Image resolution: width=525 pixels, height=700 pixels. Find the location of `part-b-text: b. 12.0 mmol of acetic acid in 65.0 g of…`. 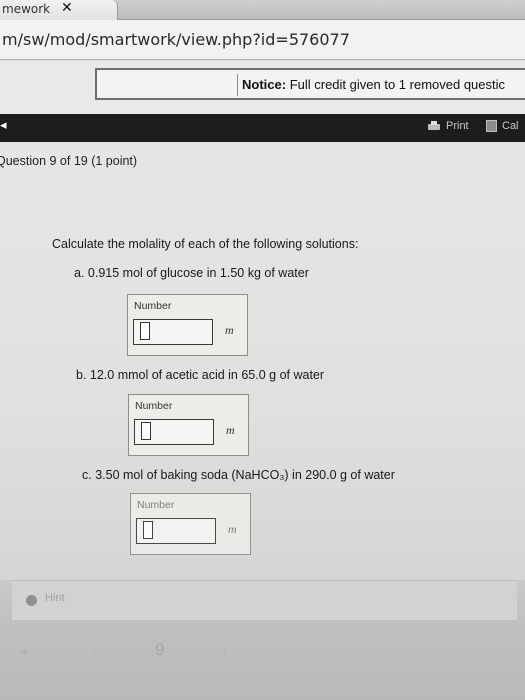

part-b-text: b. 12.0 mmol of acetic acid in 65.0 g of… is located at coordinates (200, 375).